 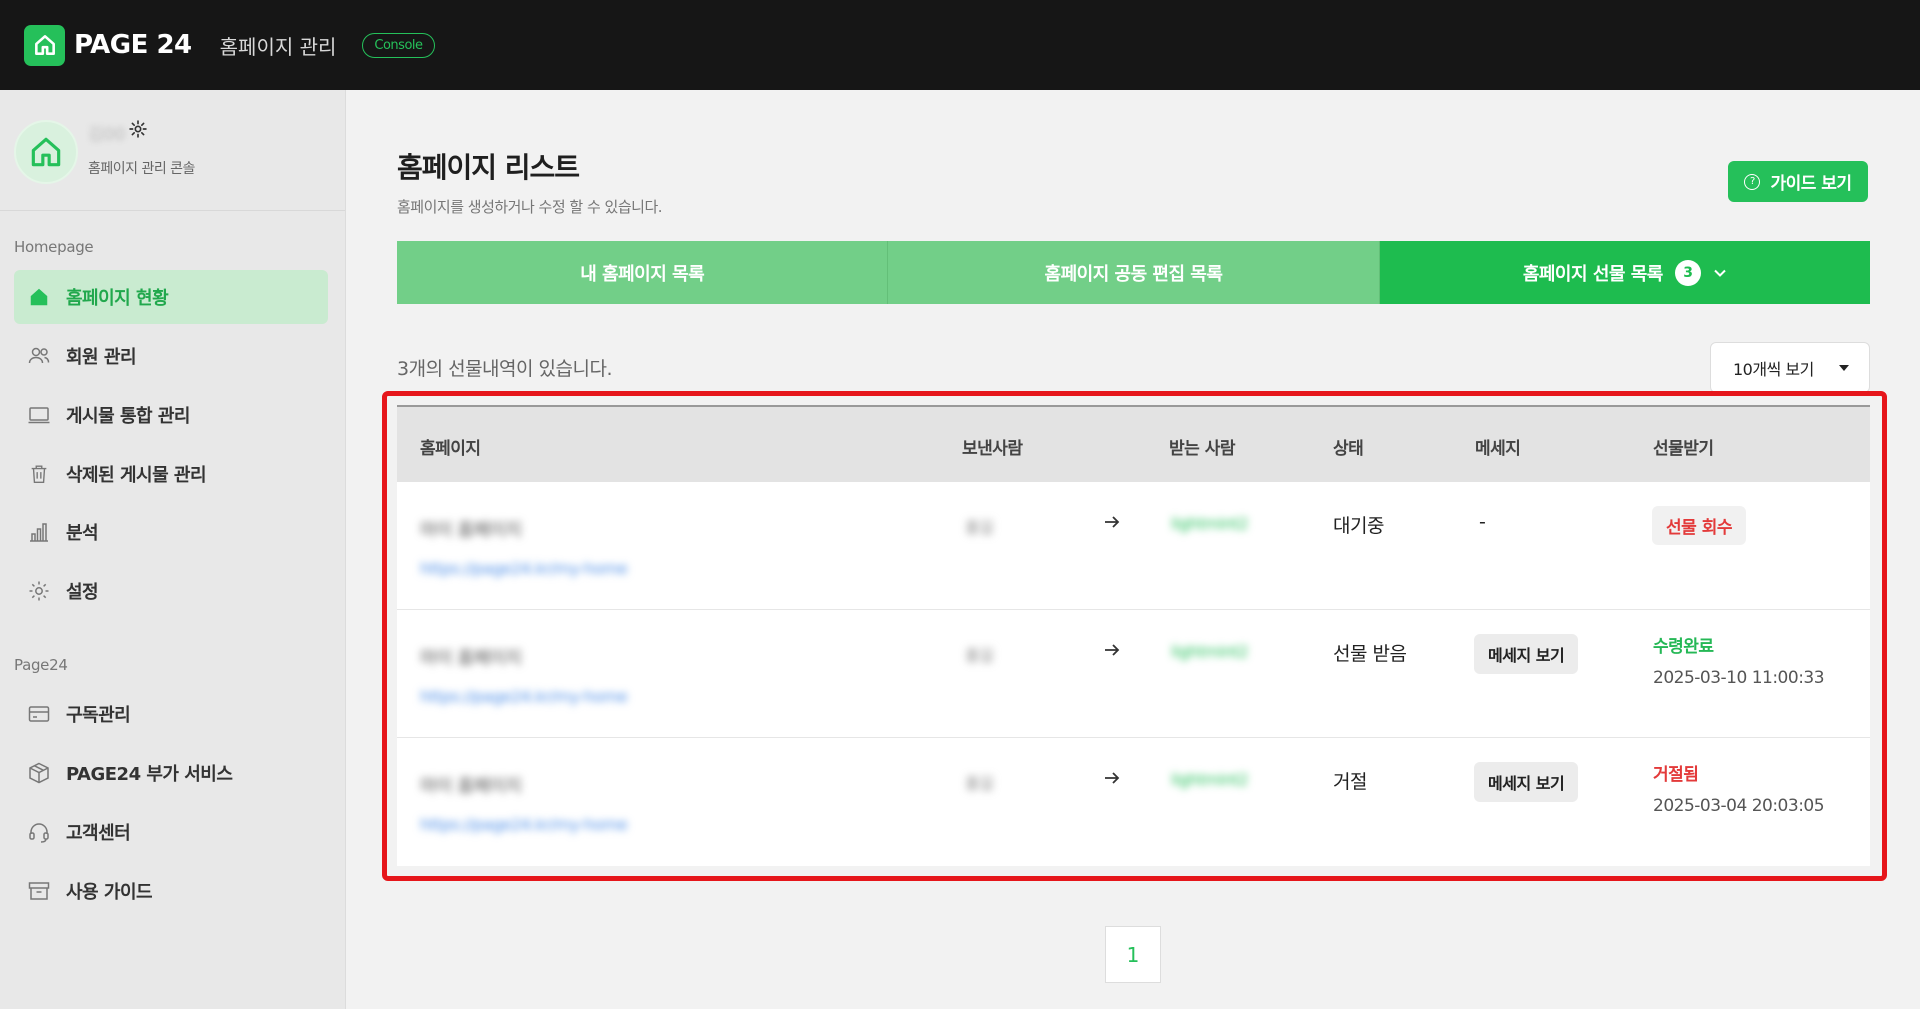 I want to click on gift-count-summary: 3개의 선물내역이 있습니다., so click(x=505, y=369).